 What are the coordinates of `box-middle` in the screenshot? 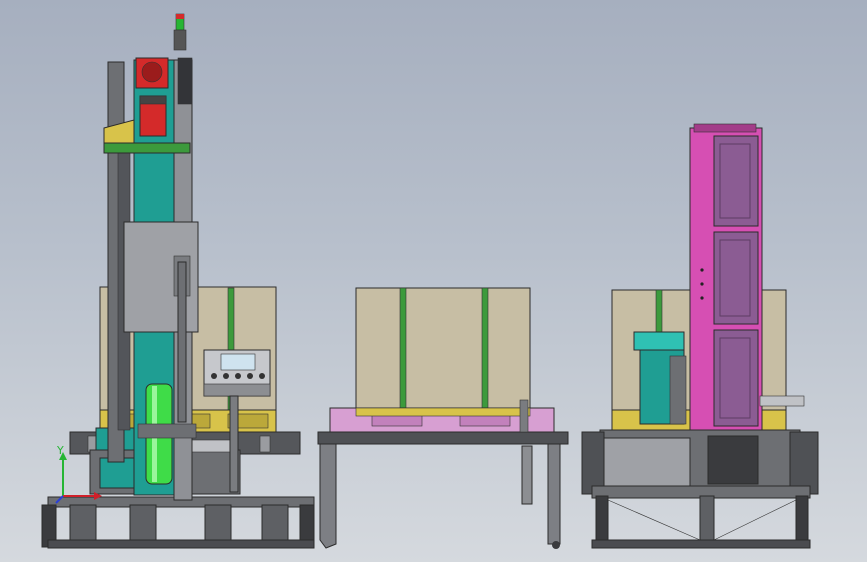 It's located at (443, 351).